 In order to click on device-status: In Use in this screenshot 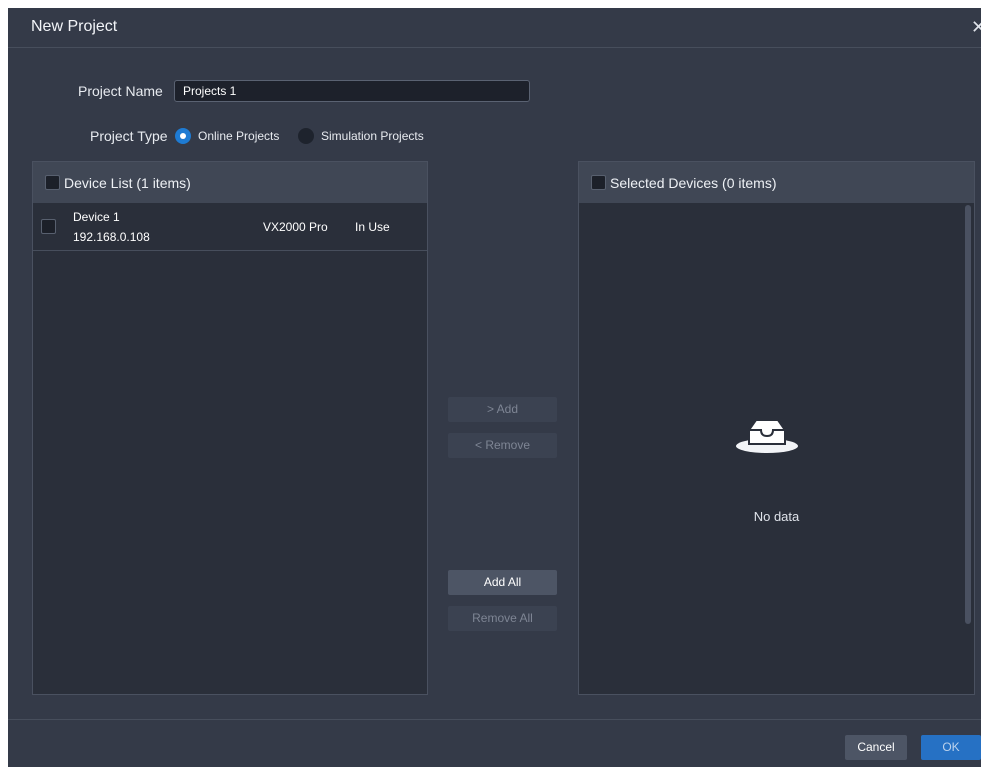, I will do `click(372, 227)`.